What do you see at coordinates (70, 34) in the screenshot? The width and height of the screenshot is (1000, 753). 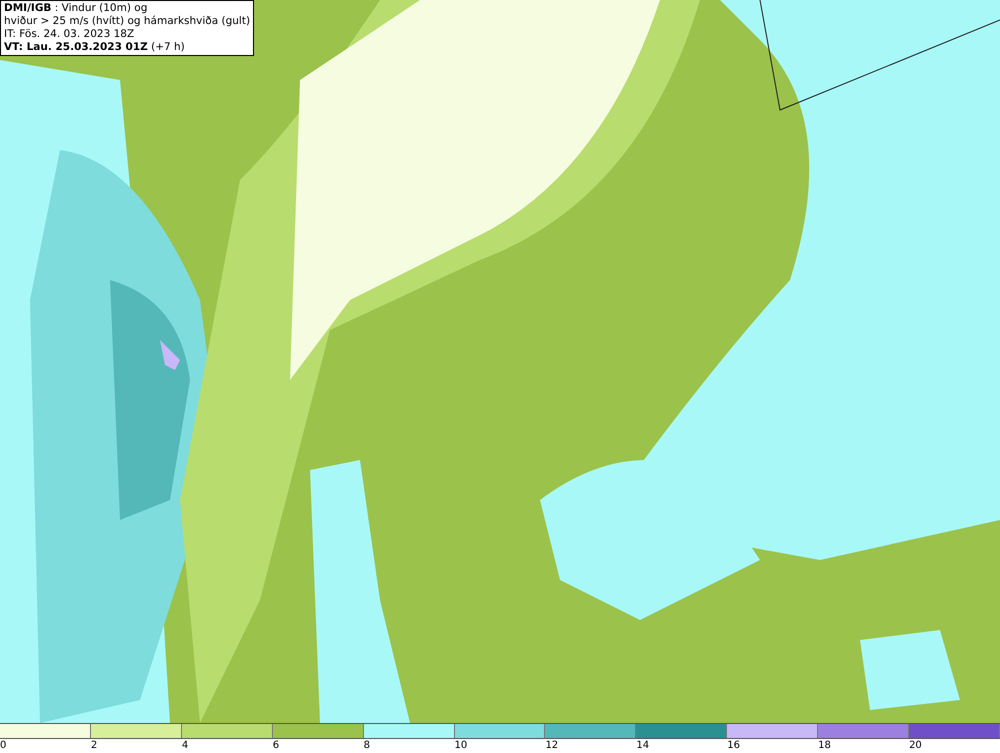 I see `info-text: IT: Fös. 24. 03. 2023 18Z` at bounding box center [70, 34].